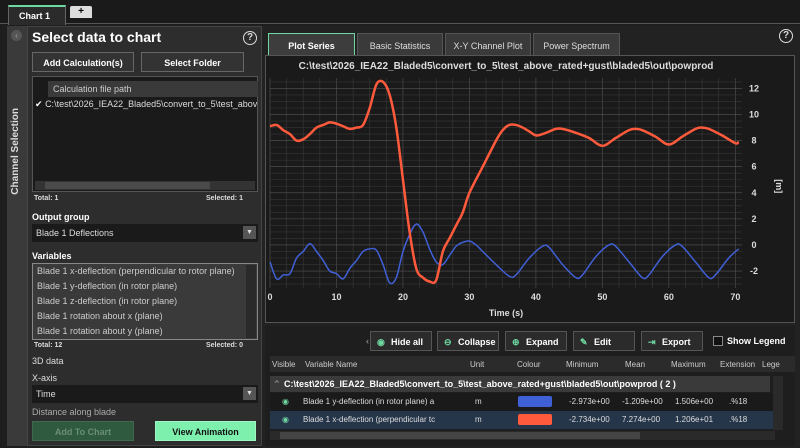 This screenshot has width=800, height=448. Describe the element at coordinates (694, 419) in the screenshot. I see `maximum: 1.206e+01` at that location.